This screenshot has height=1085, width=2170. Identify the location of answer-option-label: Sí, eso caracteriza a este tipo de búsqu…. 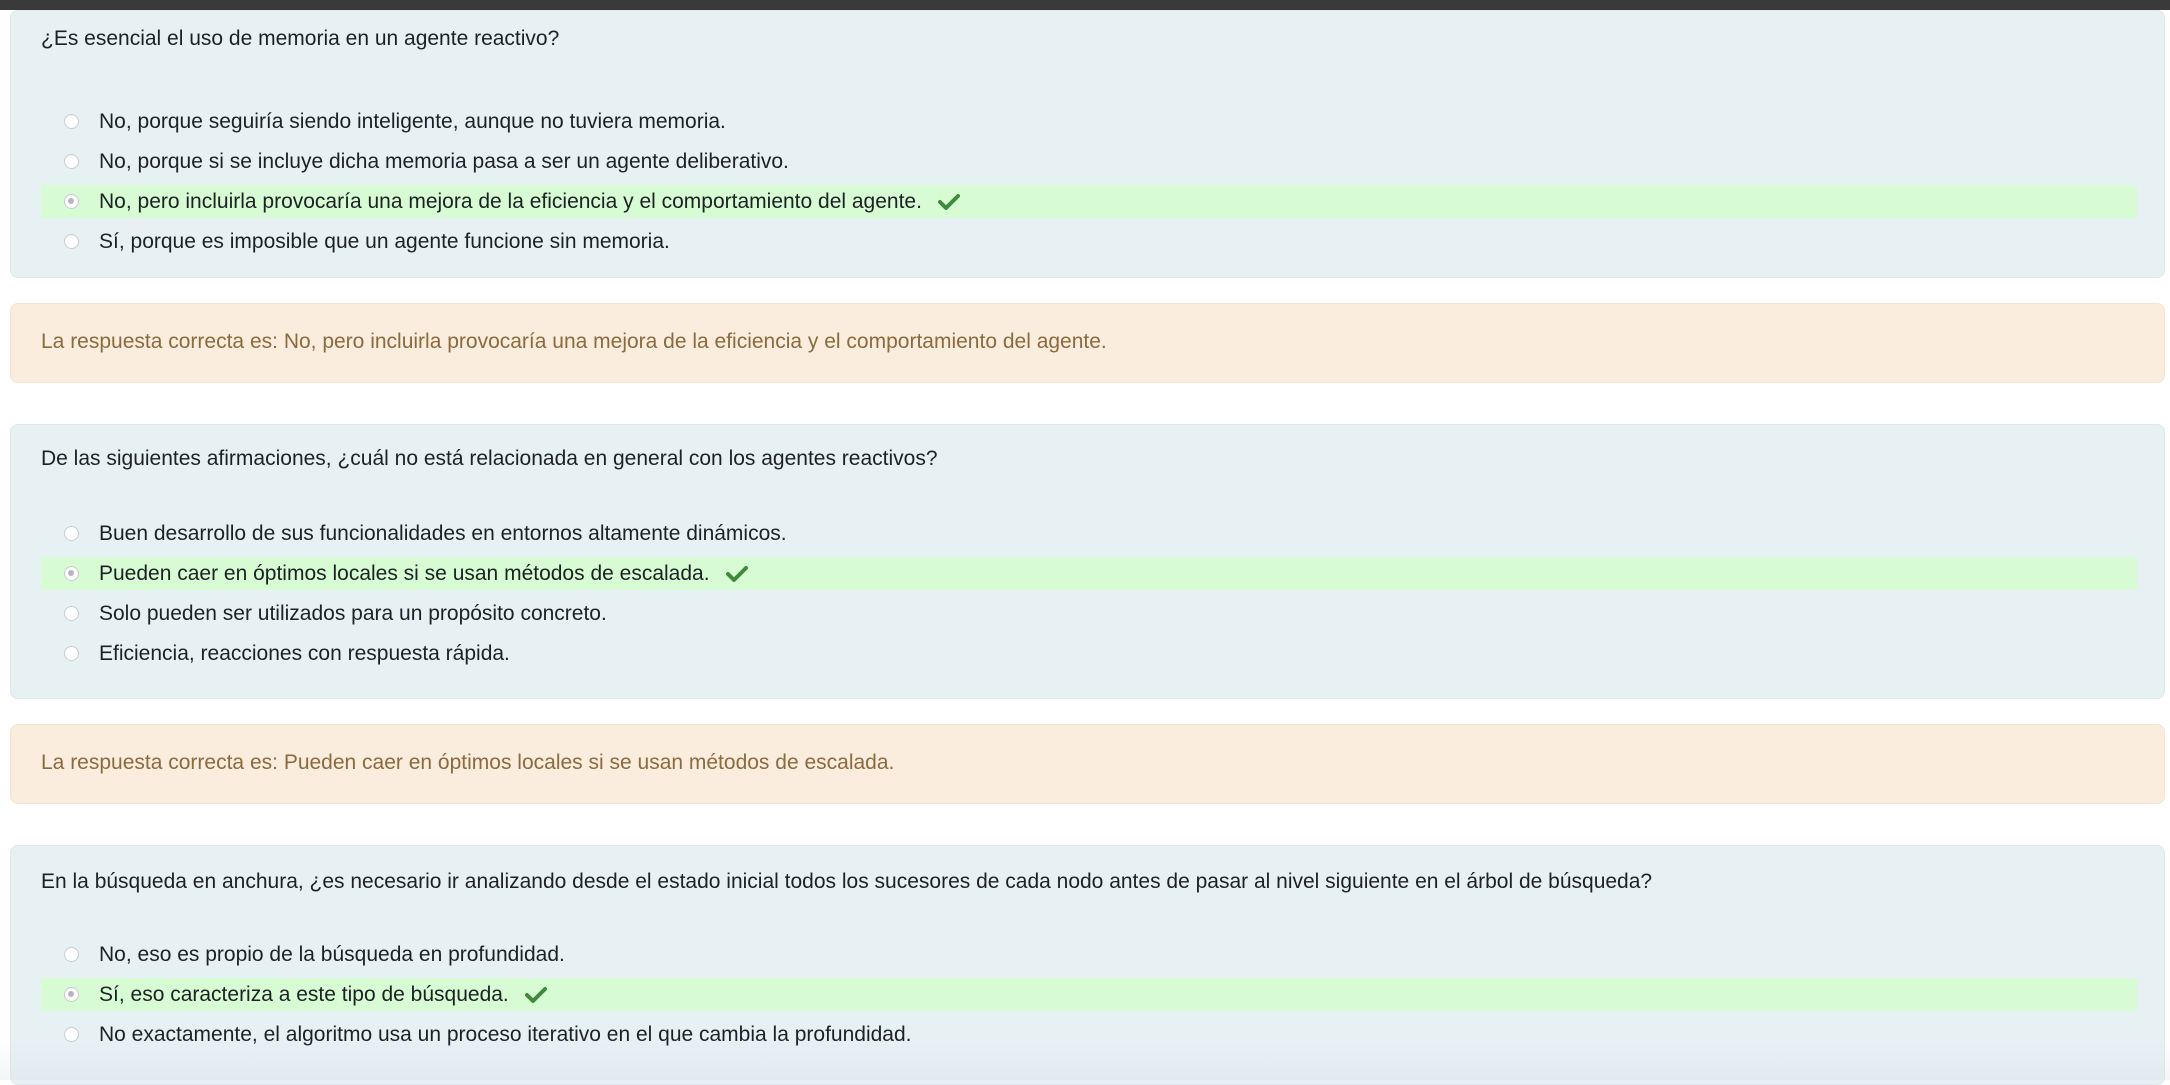
(304, 994).